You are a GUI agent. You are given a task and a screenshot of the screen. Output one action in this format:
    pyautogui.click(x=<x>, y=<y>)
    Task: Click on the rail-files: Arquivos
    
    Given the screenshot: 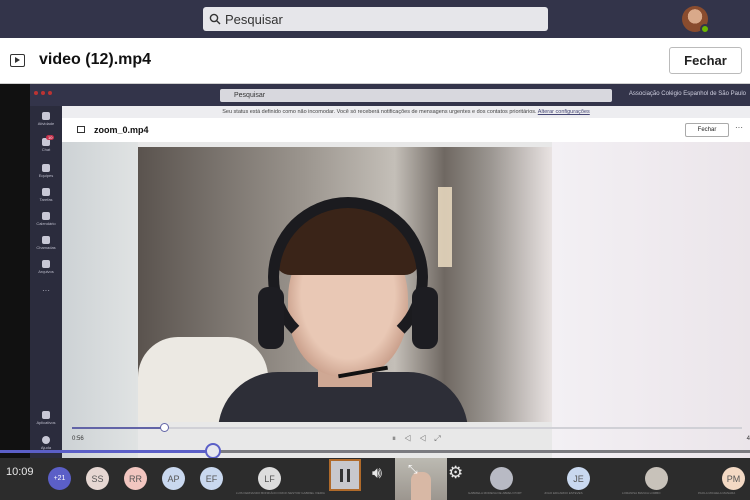 What is the action you would take?
    pyautogui.click(x=46, y=267)
    